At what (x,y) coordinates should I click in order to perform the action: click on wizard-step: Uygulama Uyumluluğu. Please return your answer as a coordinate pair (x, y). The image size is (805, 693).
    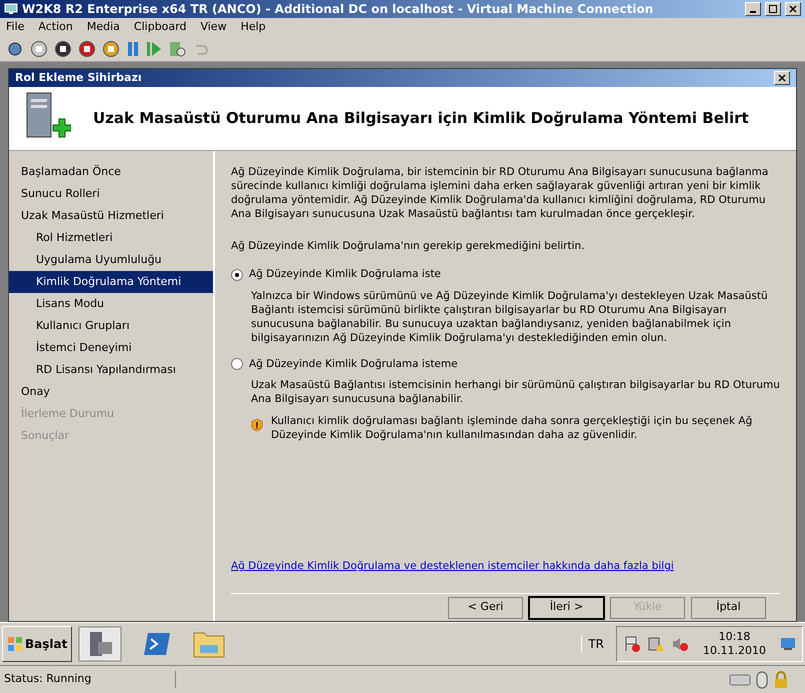
    Looking at the image, I should click on (111, 260).